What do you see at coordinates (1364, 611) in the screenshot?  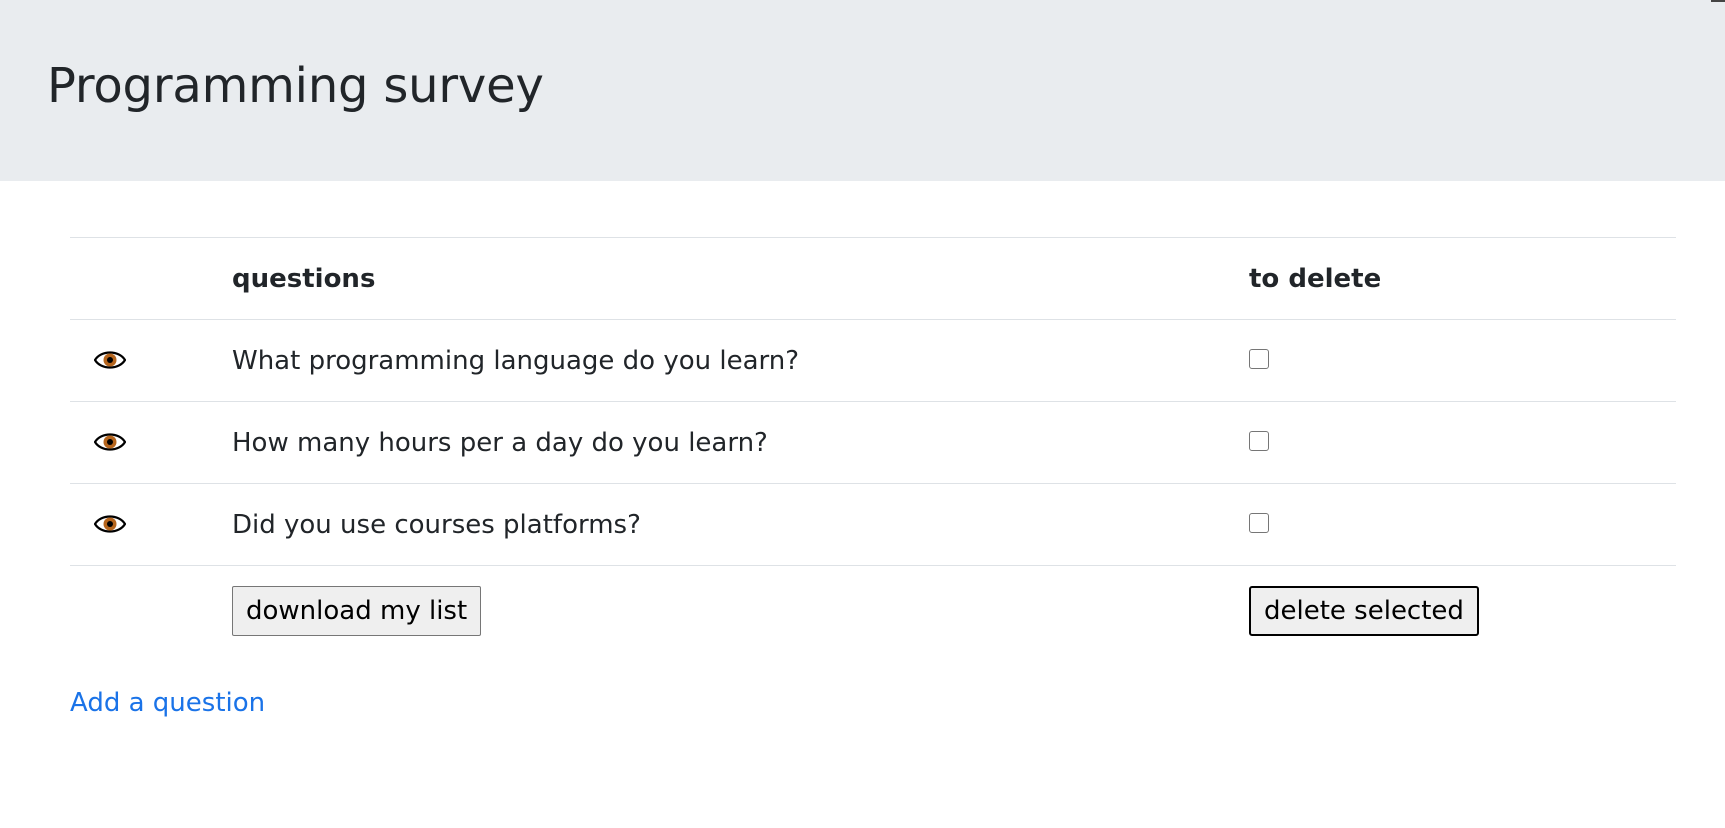 I see `delete-selected-button: delete selected` at bounding box center [1364, 611].